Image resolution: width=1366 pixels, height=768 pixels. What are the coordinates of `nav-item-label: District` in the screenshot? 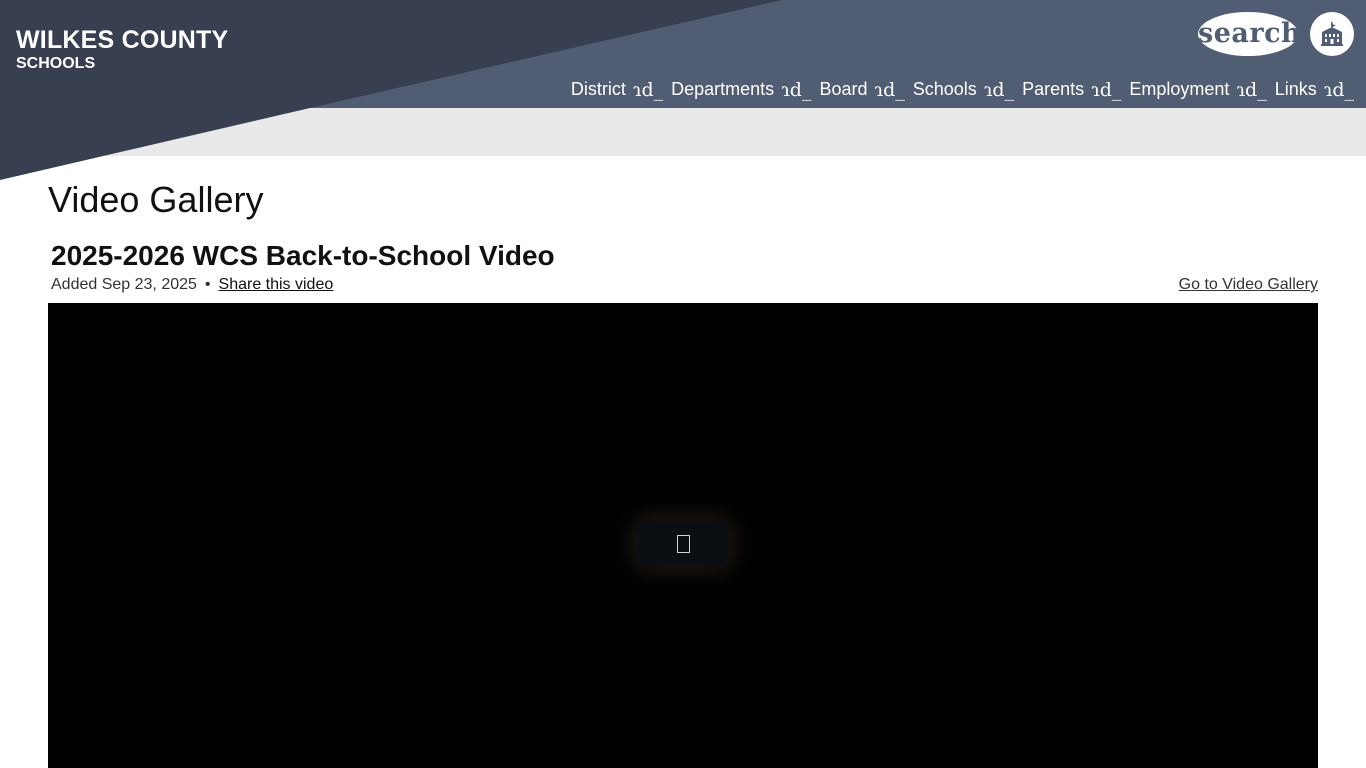 It's located at (598, 88).